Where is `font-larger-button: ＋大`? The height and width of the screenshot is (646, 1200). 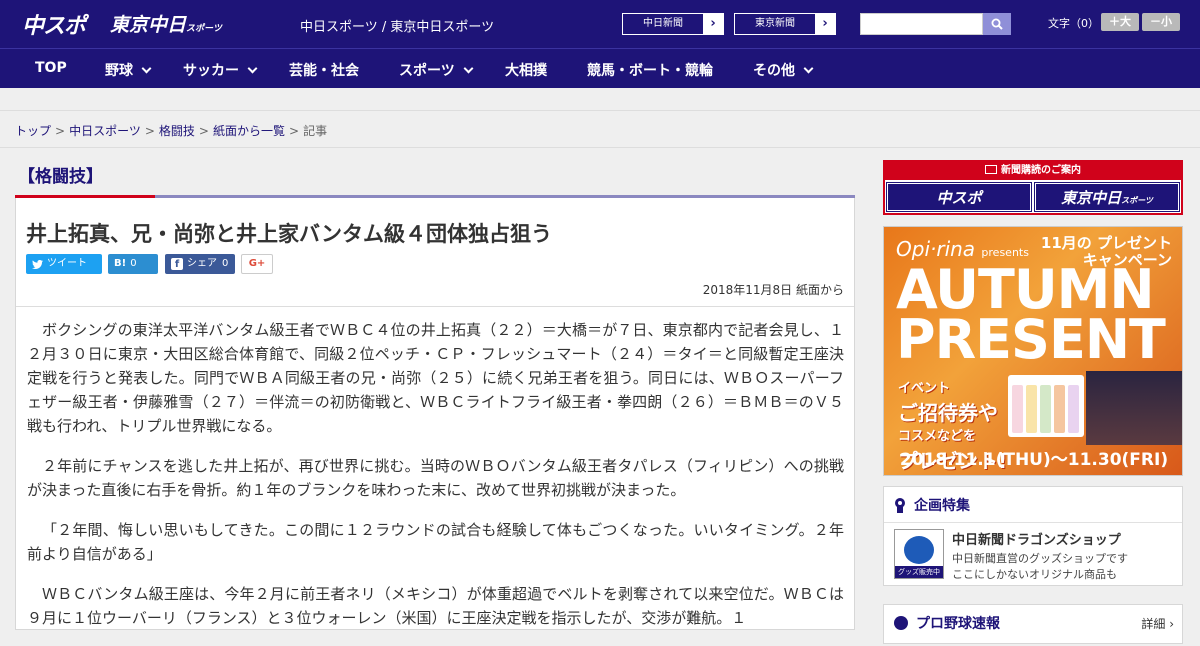 font-larger-button: ＋大 is located at coordinates (1120, 22).